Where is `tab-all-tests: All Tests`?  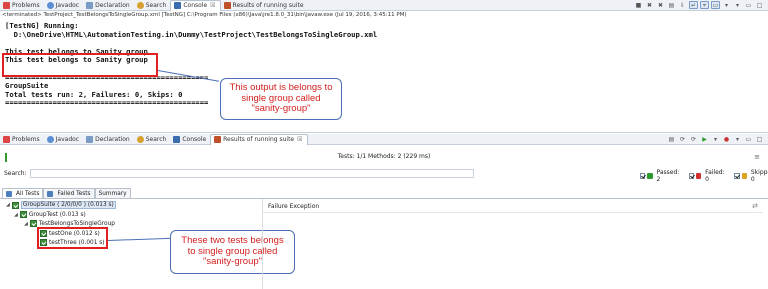 tab-all-tests: All Tests is located at coordinates (23, 193).